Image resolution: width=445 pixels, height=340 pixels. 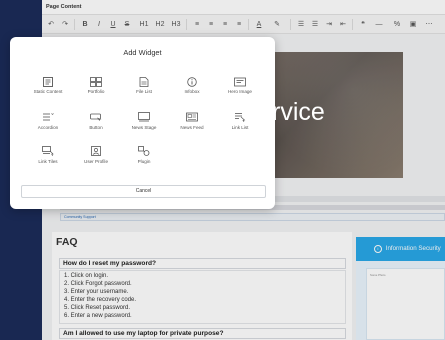 What do you see at coordinates (192, 127) in the screenshot?
I see `widget-news-feed: News Feed` at bounding box center [192, 127].